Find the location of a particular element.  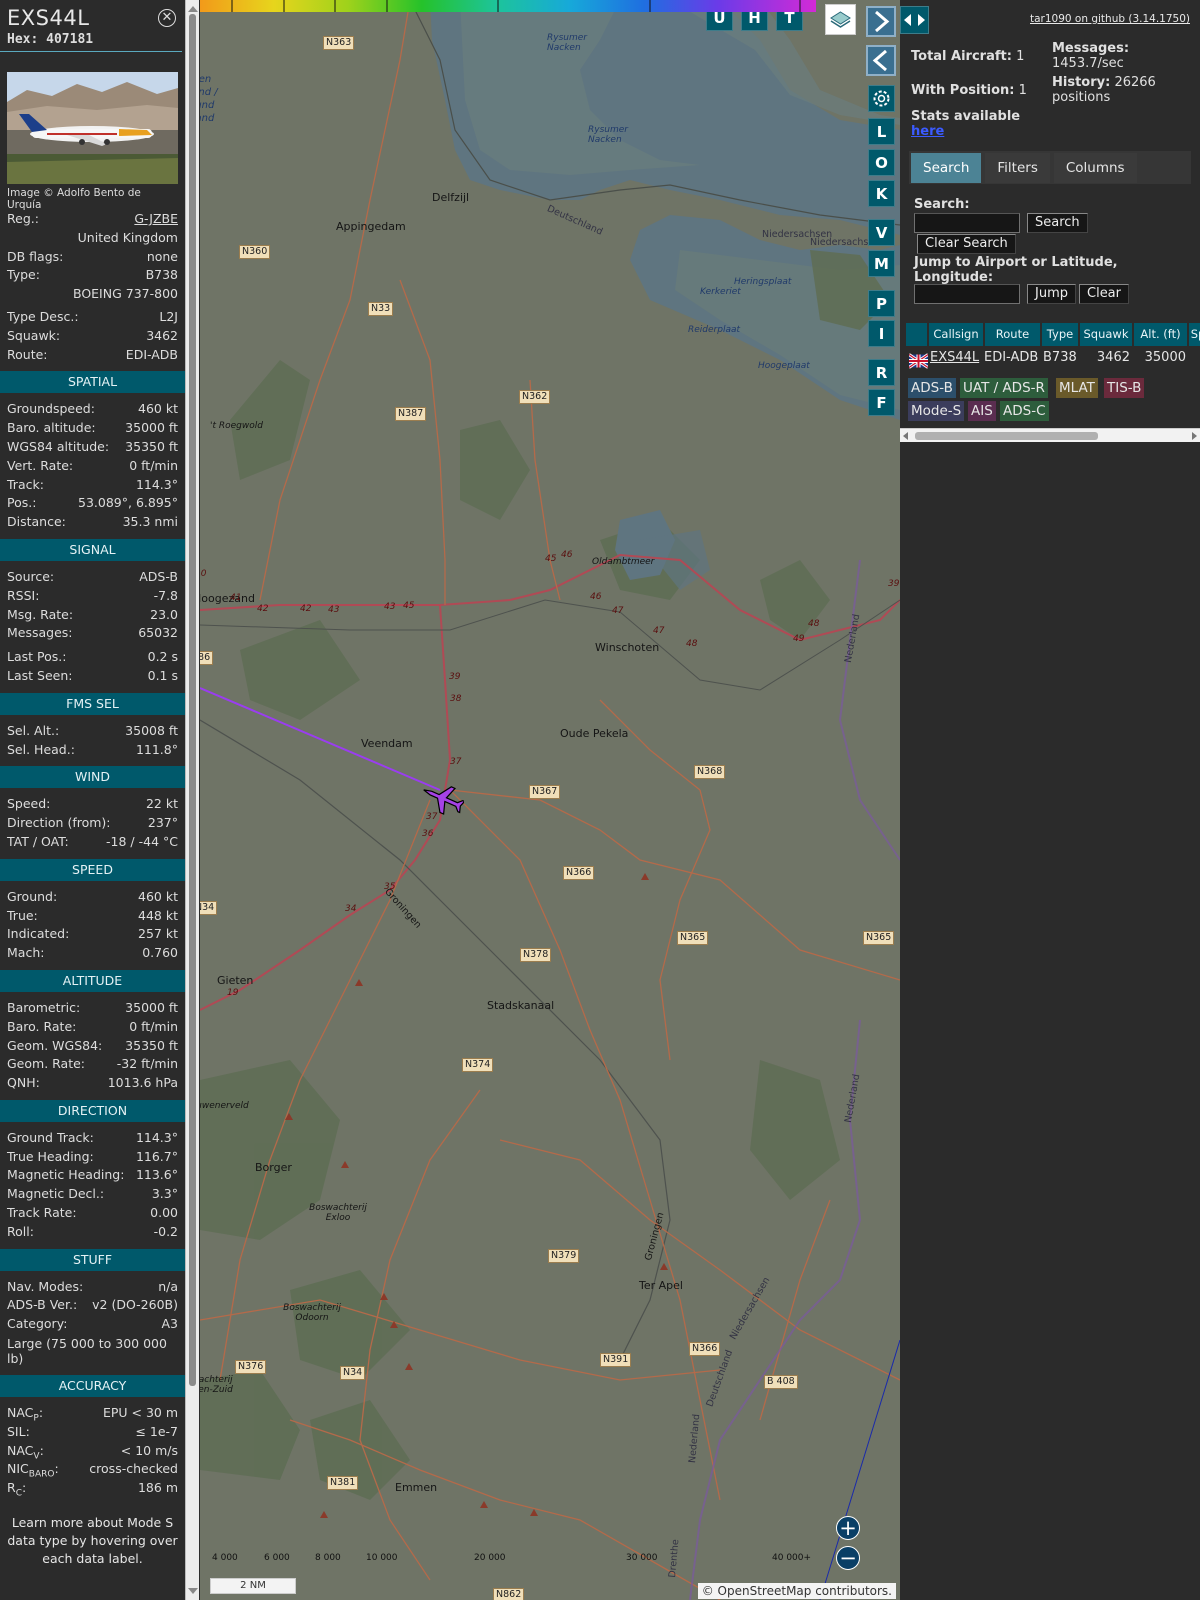

info-row-label: True: is located at coordinates (22, 916).